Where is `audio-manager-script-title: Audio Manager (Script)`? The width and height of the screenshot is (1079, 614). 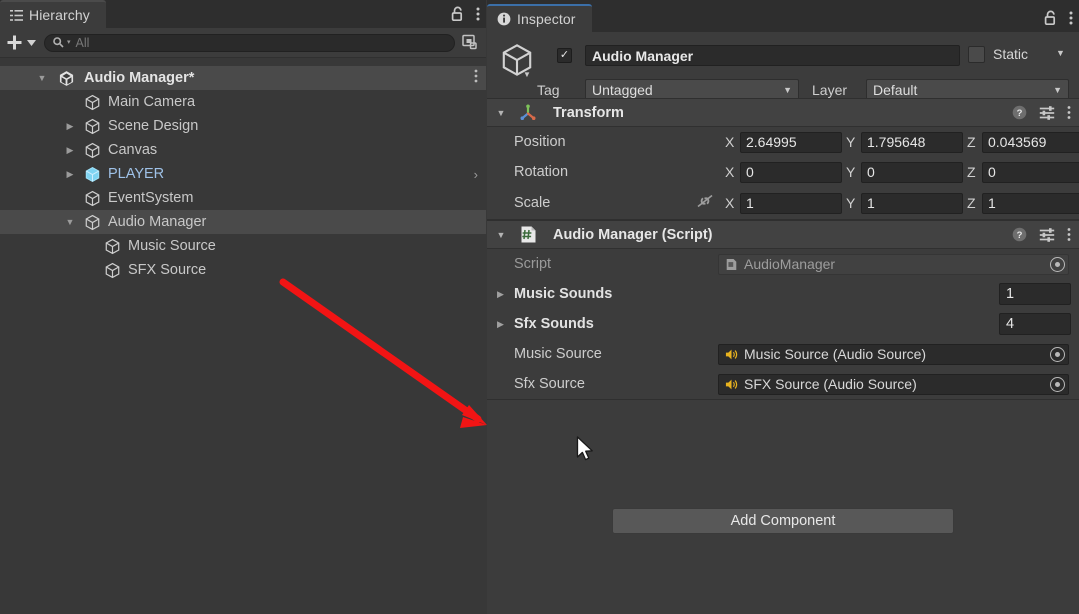
audio-manager-script-title: Audio Manager (Script) is located at coordinates (633, 234).